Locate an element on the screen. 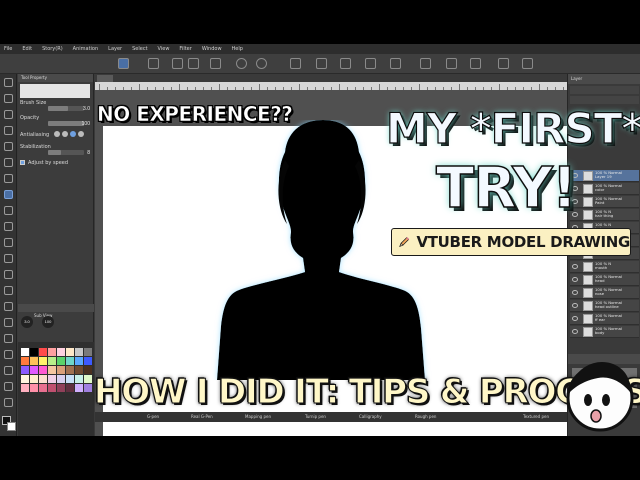 This screenshot has width=640, height=480. navigator-icon is located at coordinates (527, 63).